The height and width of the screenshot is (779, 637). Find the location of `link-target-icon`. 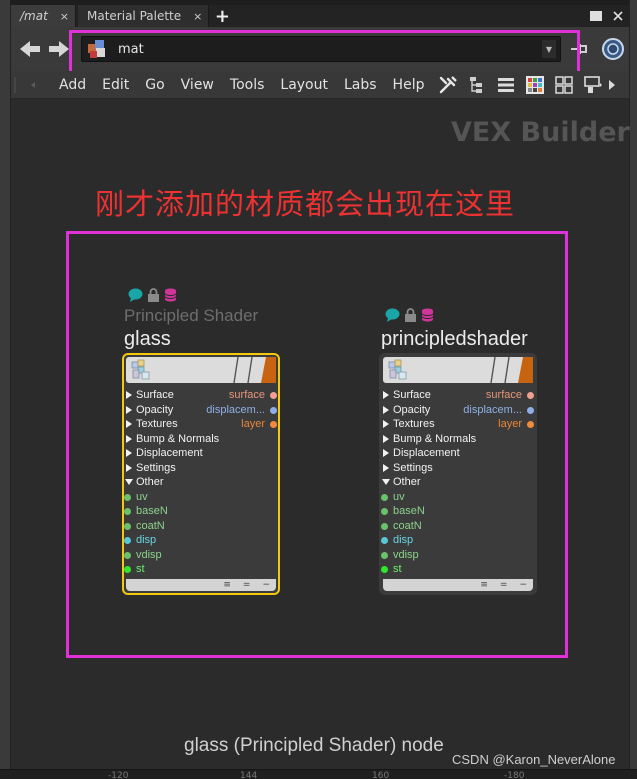

link-target-icon is located at coordinates (613, 49).